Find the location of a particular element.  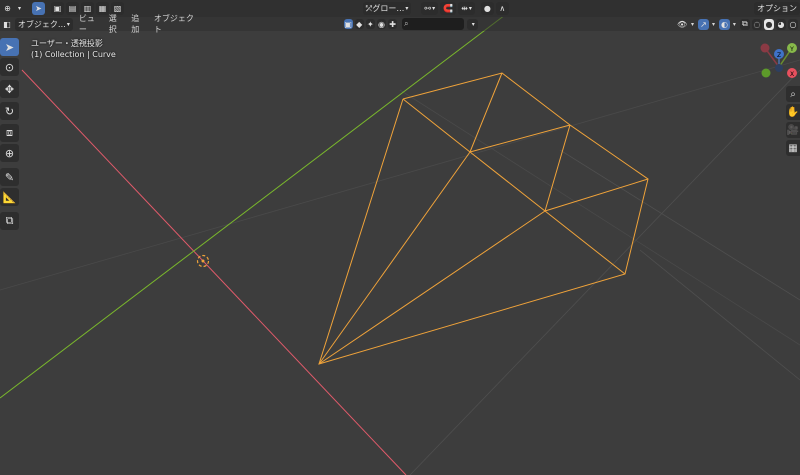

neg-x-axis-ball is located at coordinates (765, 48).